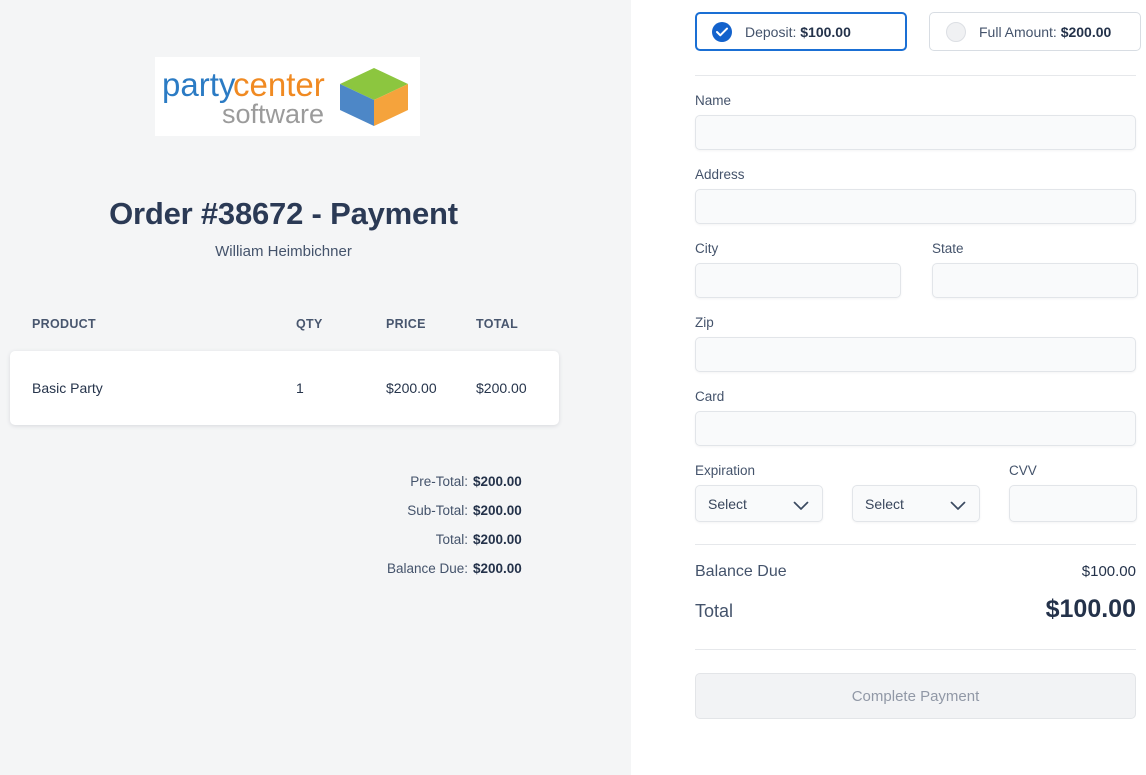 This screenshot has width=1146, height=775. I want to click on field-group-name: Name, so click(920, 121).